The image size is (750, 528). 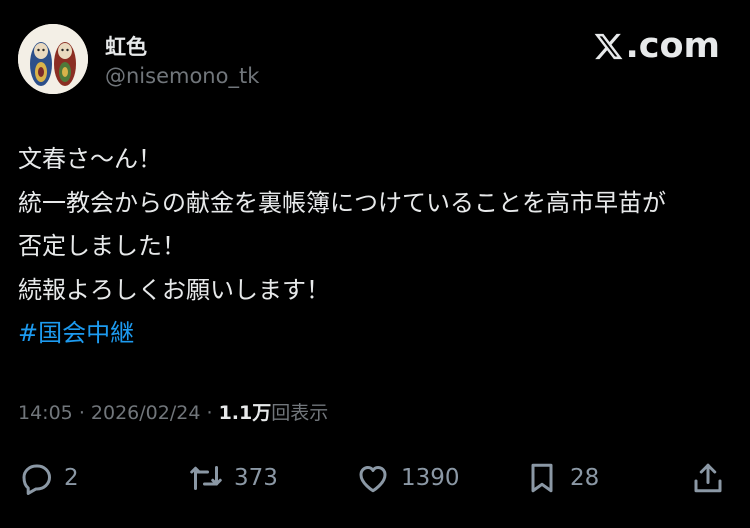 I want to click on reply-count: 2, so click(x=71, y=478).